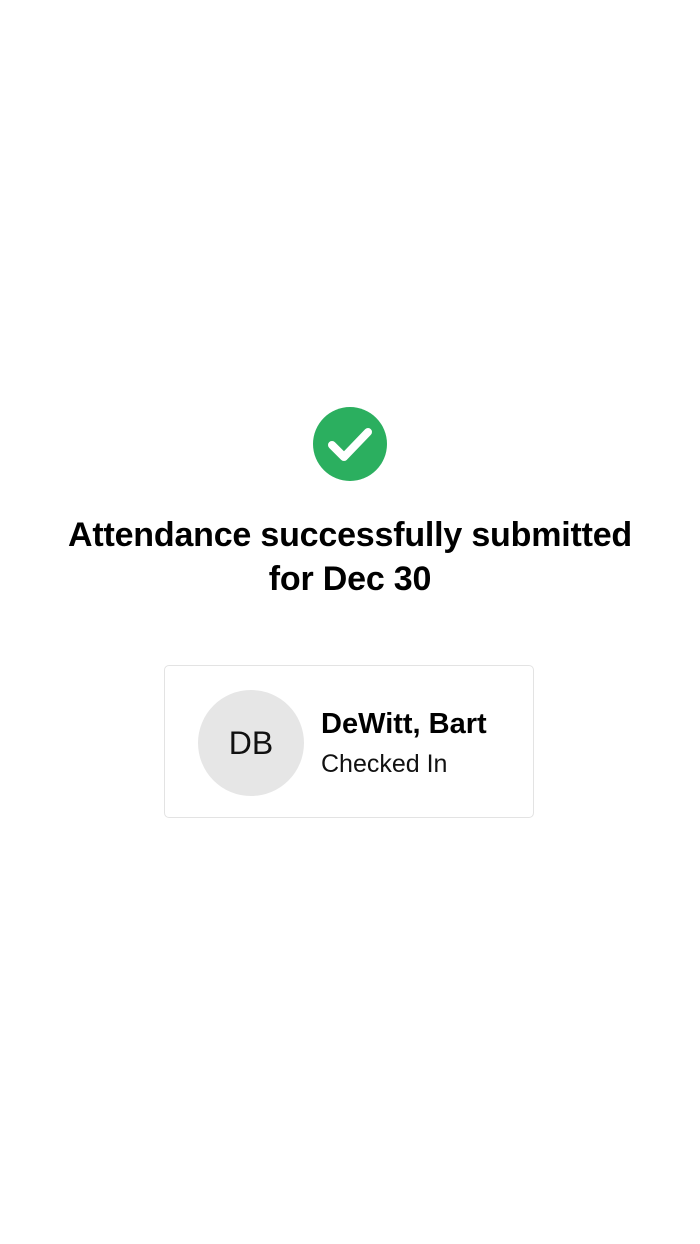  I want to click on confirmation-title-line-1: Attendance successfully submitted, so click(350, 535).